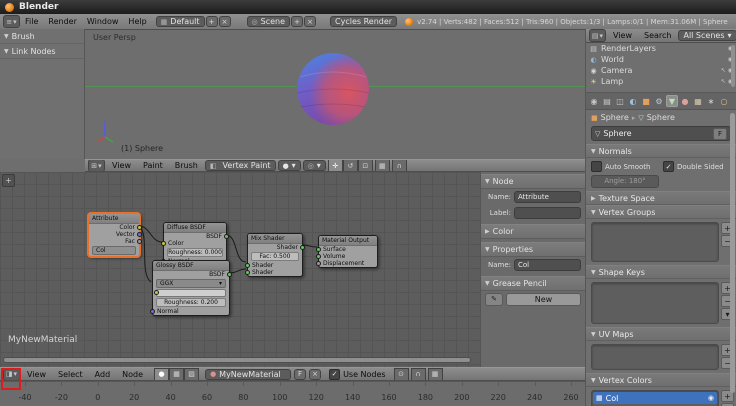 Image resolution: width=736 pixels, height=406 pixels. What do you see at coordinates (711, 101) in the screenshot?
I see `tab-particles: ∗` at bounding box center [711, 101].